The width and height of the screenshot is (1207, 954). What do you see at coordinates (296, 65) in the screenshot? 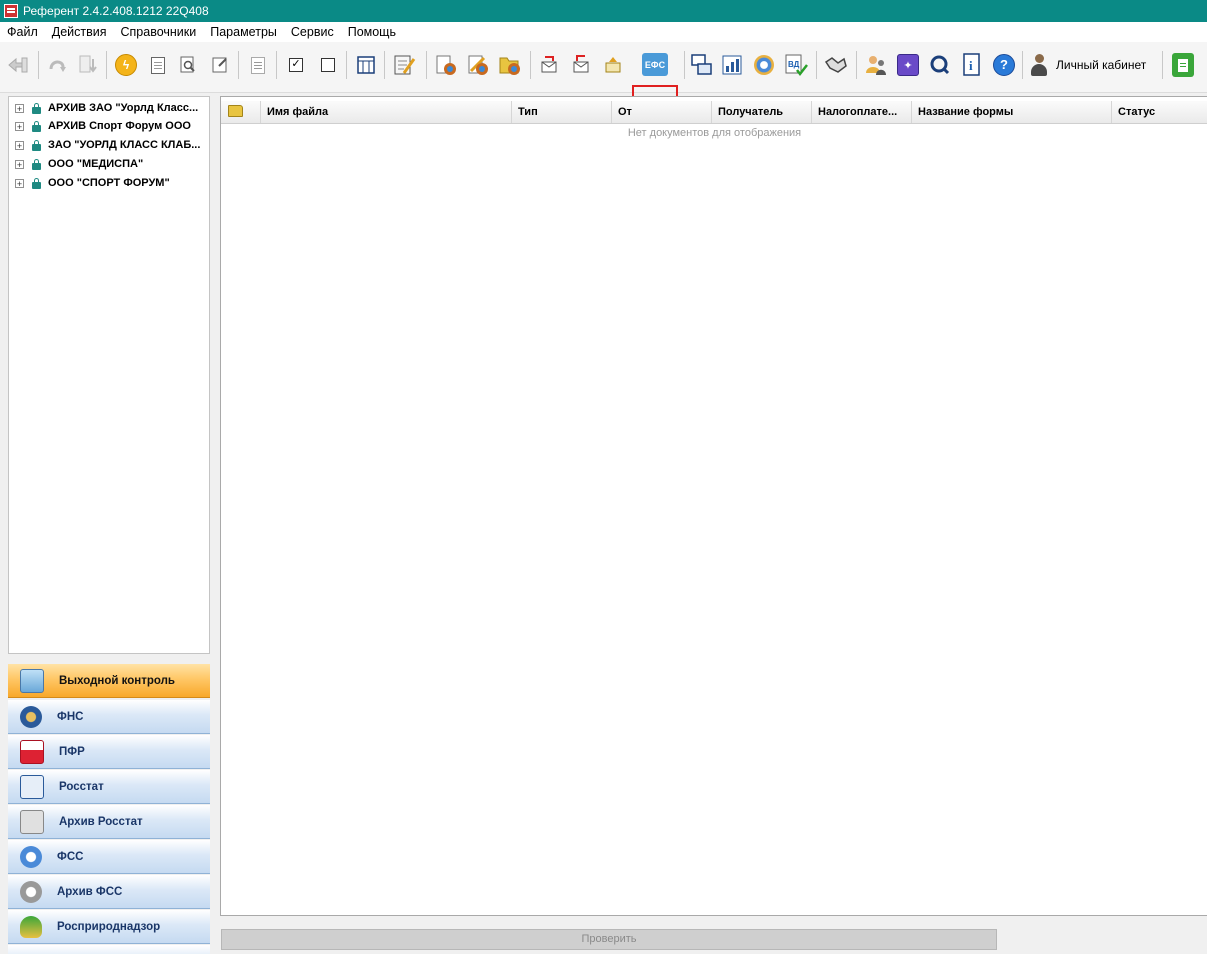
I see `check-all-icon: ✓` at bounding box center [296, 65].